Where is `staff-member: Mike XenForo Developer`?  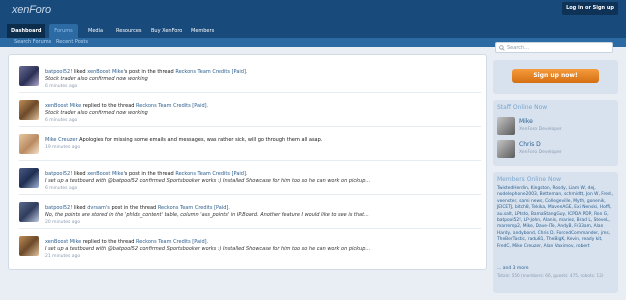
staff-member: Mike XenForo Developer is located at coordinates (555, 127).